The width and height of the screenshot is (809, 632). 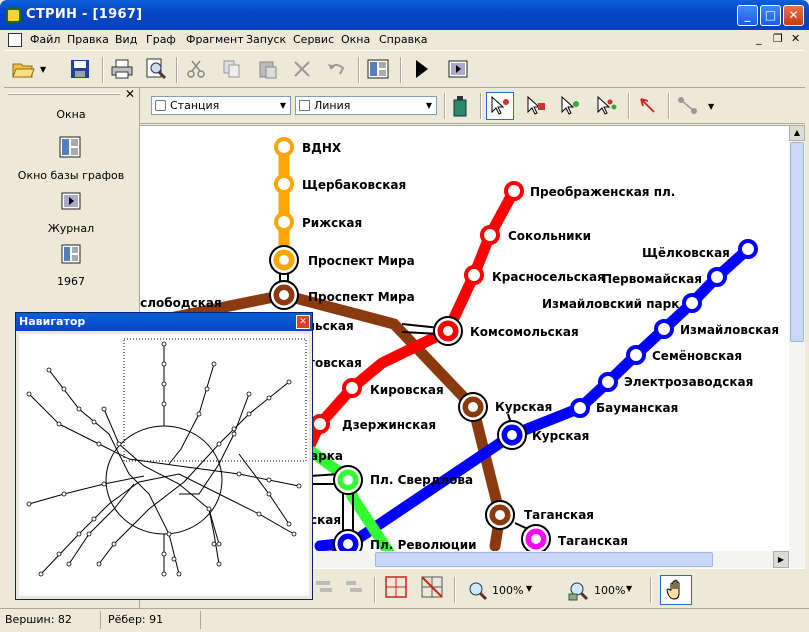 What do you see at coordinates (161, 39) in the screenshot?
I see `menu-graph: Граф` at bounding box center [161, 39].